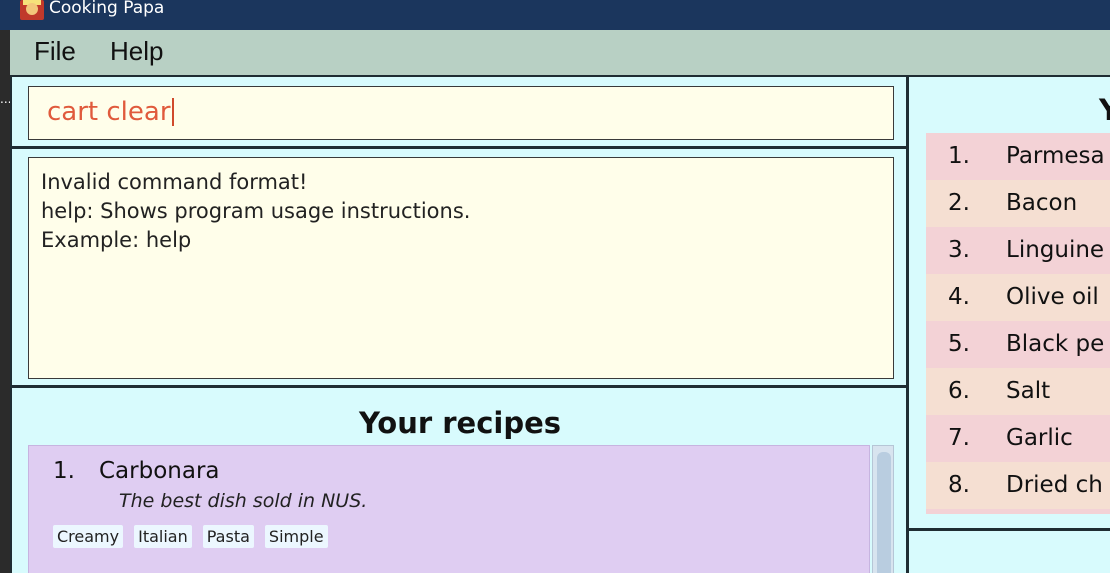  I want to click on cart-title: Y, so click(1104, 110).